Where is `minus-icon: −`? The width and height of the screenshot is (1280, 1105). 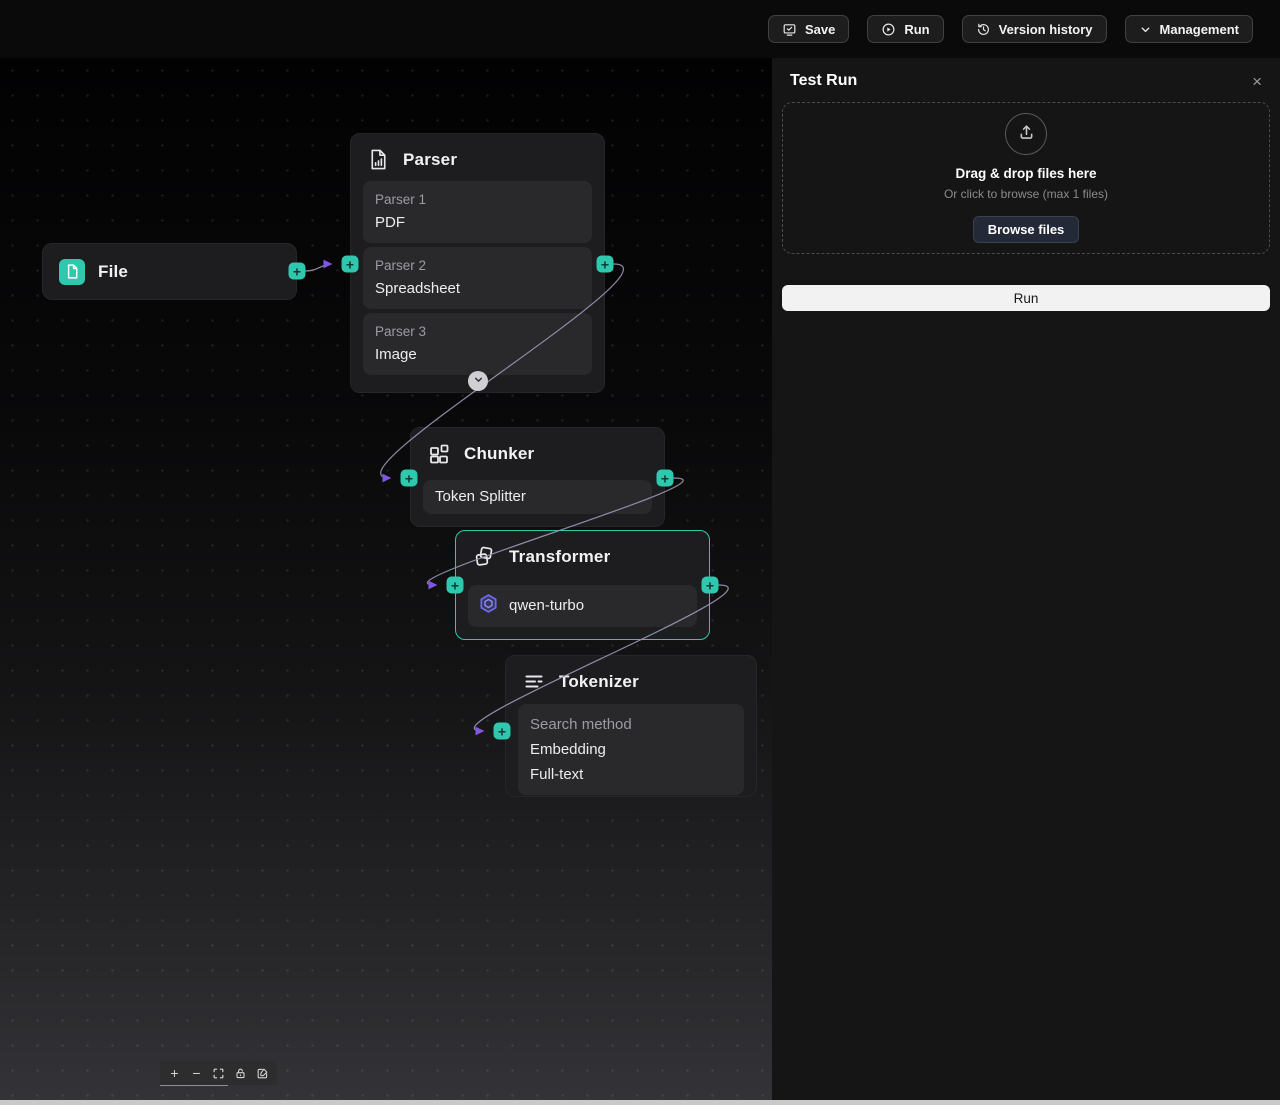 minus-icon: − is located at coordinates (196, 1073).